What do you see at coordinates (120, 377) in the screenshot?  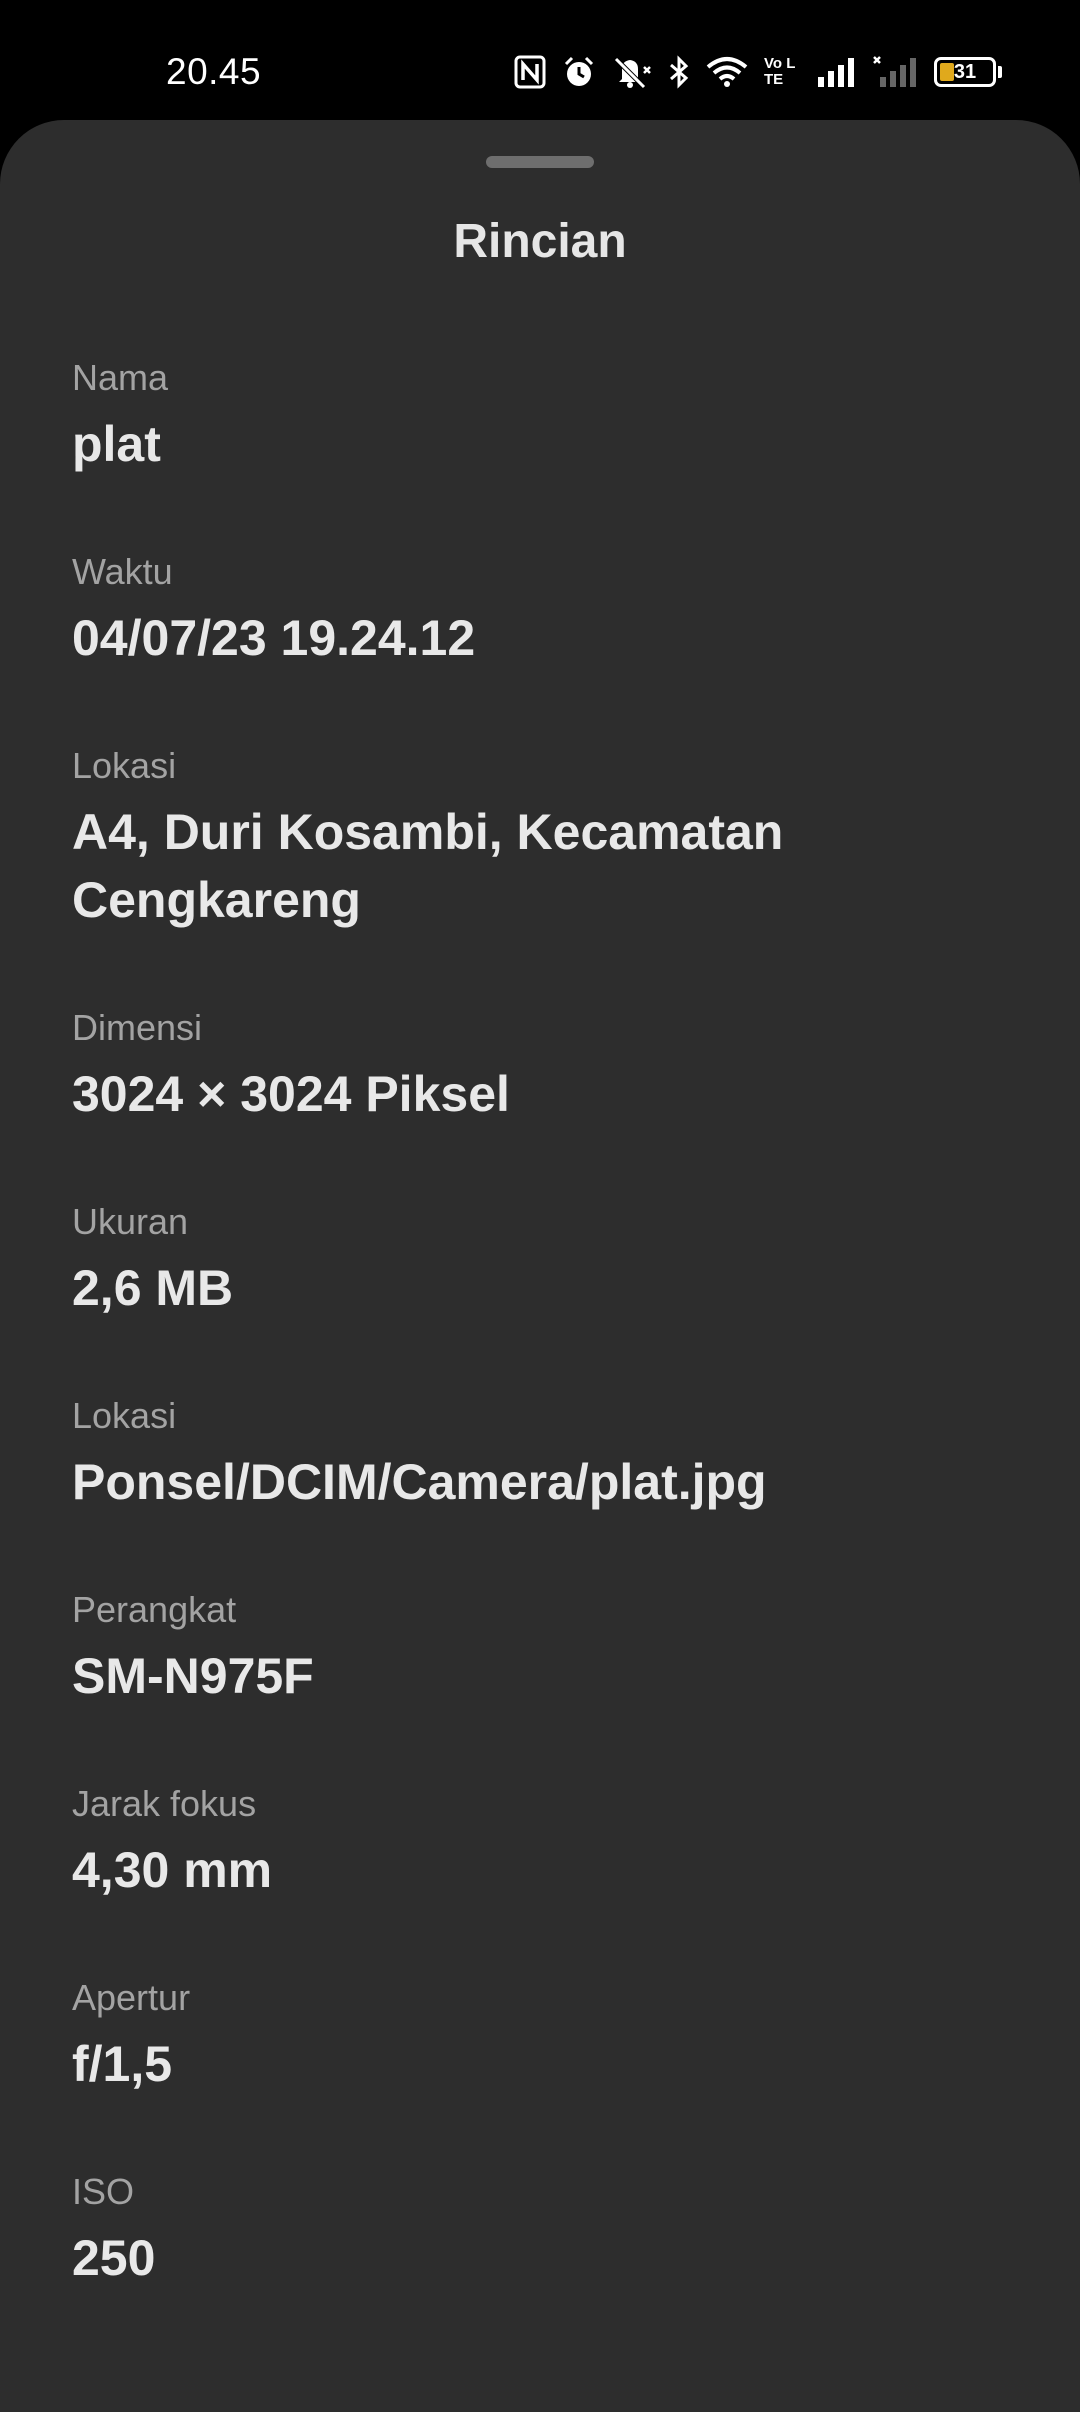 I see `detail-label: Nama` at bounding box center [120, 377].